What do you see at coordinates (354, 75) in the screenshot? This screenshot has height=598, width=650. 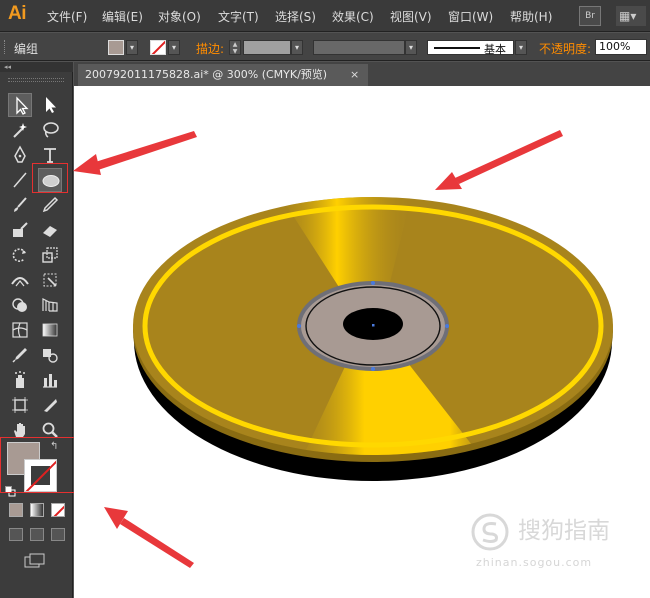 I see `close-icon: ×` at bounding box center [354, 75].